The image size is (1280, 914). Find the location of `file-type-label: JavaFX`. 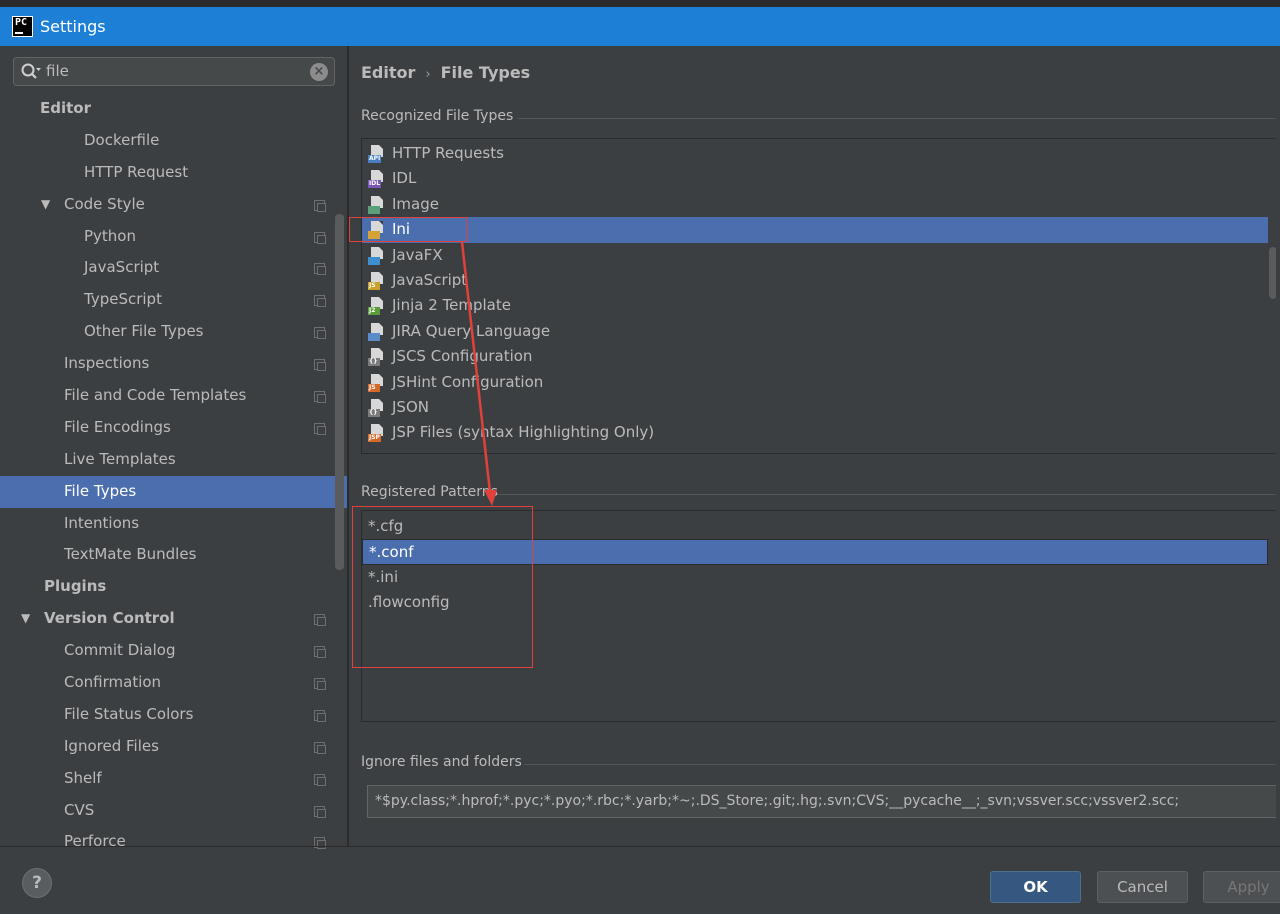

file-type-label: JavaFX is located at coordinates (417, 254).